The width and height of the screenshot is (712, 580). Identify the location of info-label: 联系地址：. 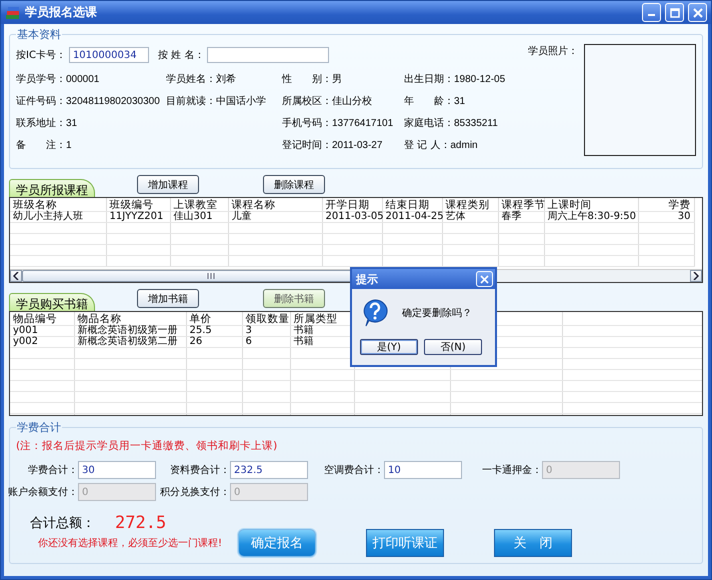
(41, 123).